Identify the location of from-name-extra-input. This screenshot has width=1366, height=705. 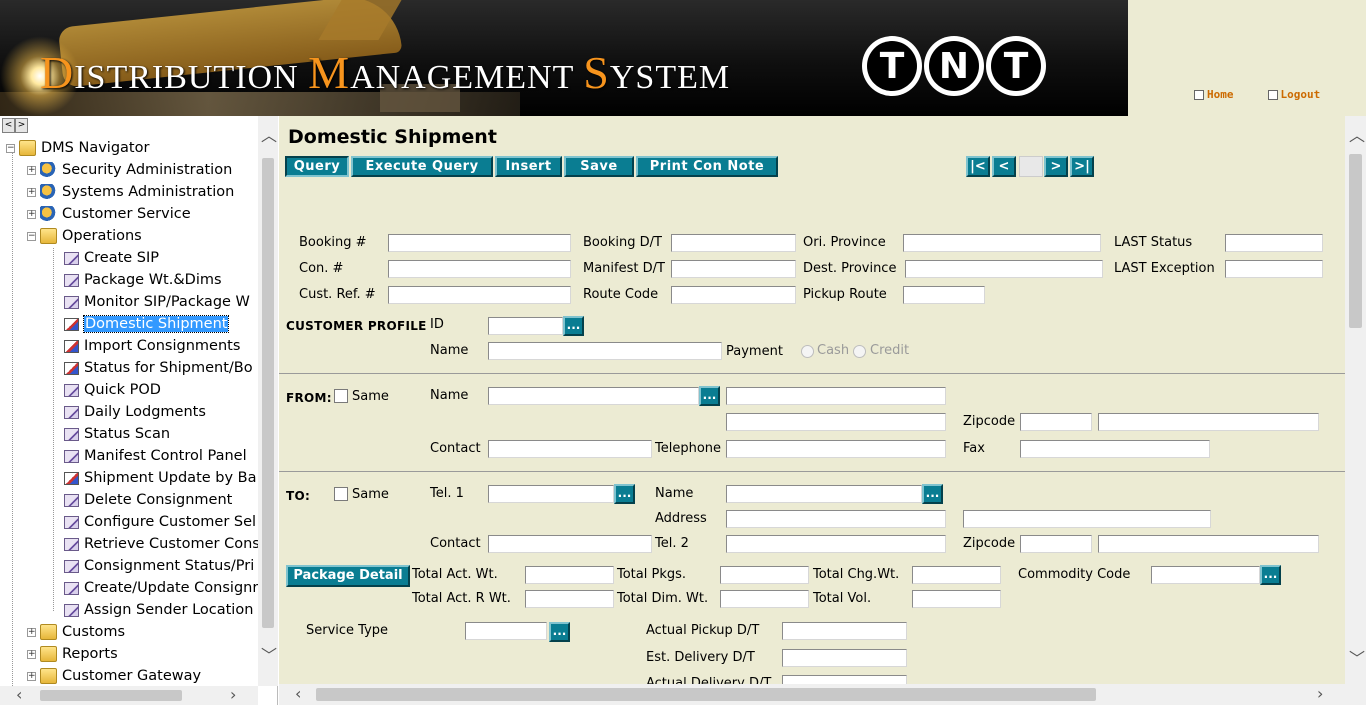
(836, 396).